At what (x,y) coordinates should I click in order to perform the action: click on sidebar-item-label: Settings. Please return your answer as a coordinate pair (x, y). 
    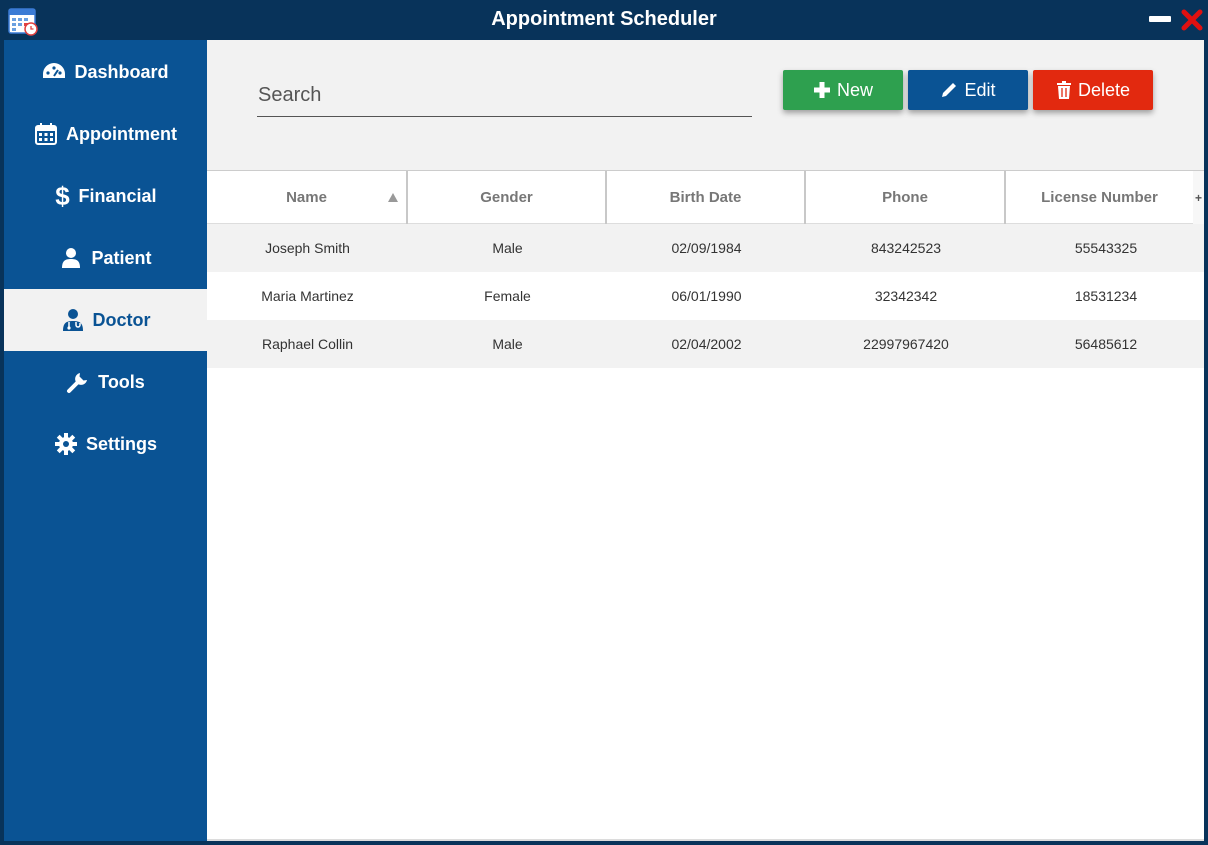
    Looking at the image, I should click on (121, 443).